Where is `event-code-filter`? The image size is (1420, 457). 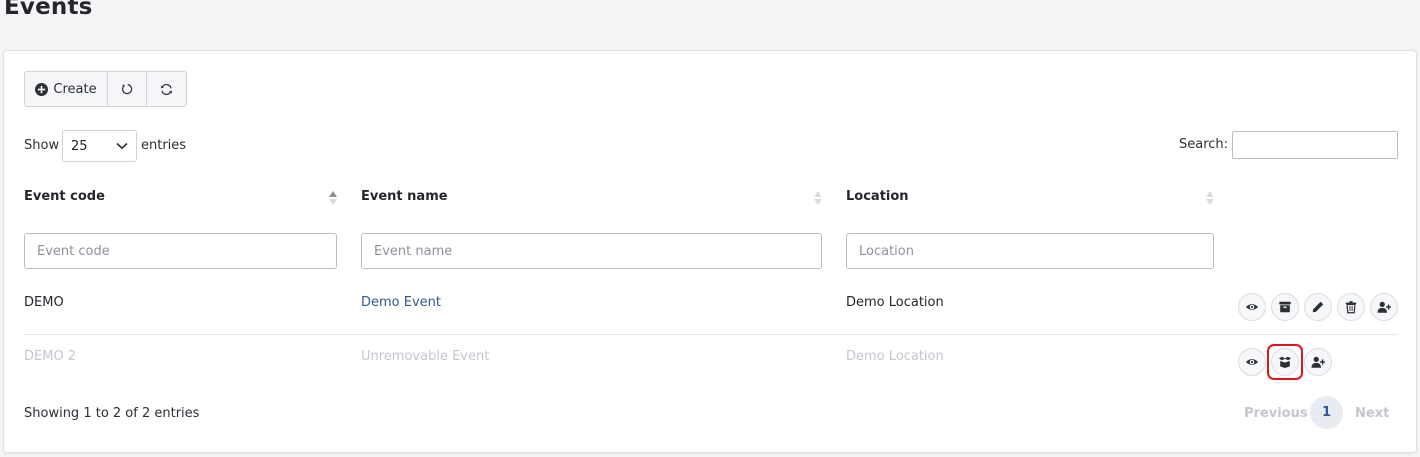
event-code-filter is located at coordinates (180, 251).